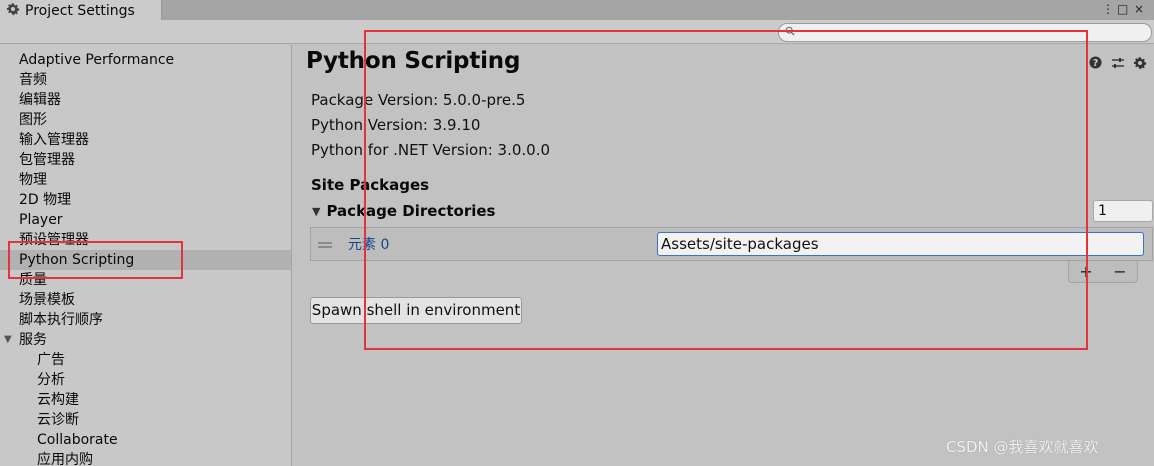 This screenshot has width=1154, height=466. I want to click on header-icons: ?, so click(1117, 62).